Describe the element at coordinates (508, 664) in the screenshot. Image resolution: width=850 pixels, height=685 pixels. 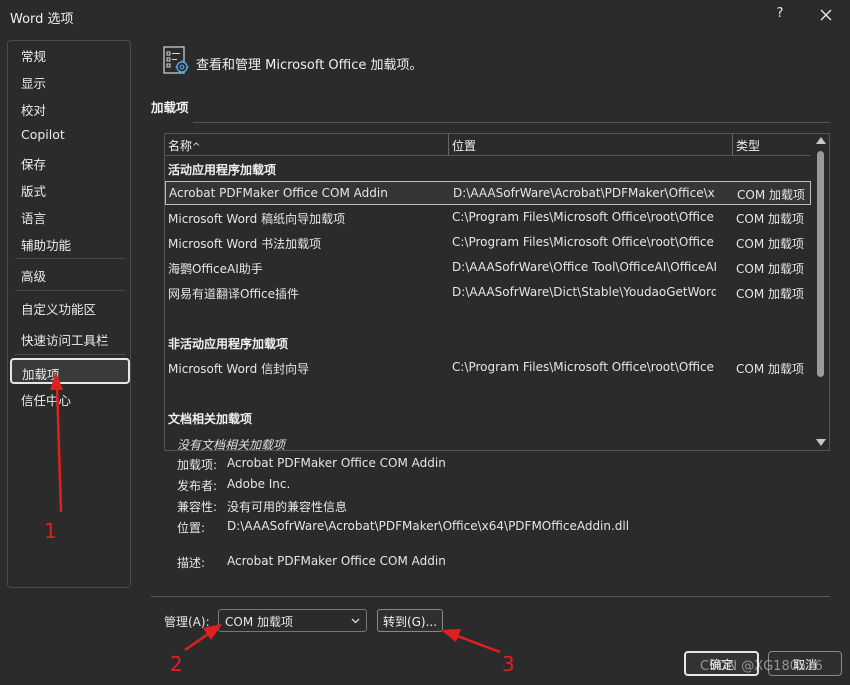
I see `annotation-marker-3: 3` at that location.